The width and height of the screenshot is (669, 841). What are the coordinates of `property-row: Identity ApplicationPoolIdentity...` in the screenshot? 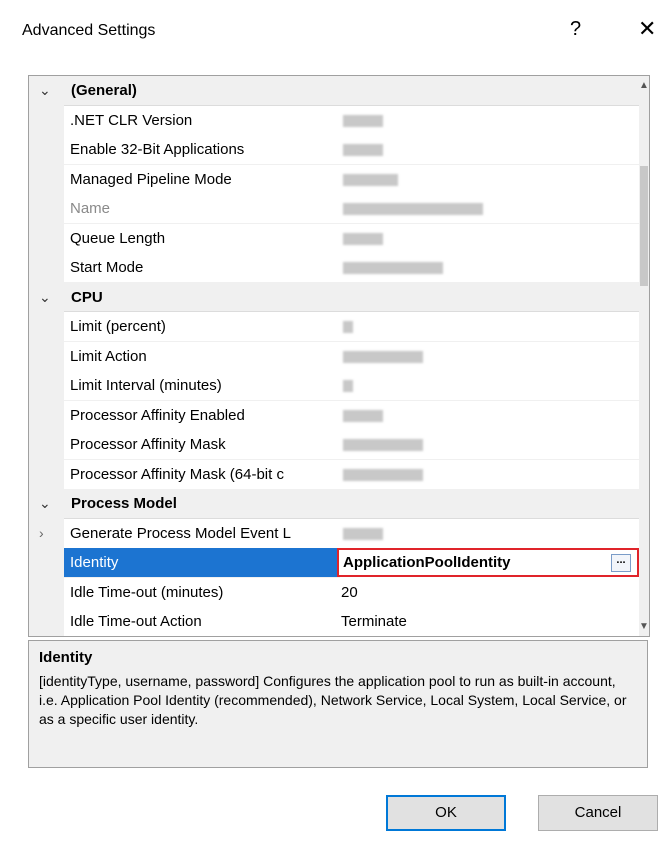 It's located at (334, 563).